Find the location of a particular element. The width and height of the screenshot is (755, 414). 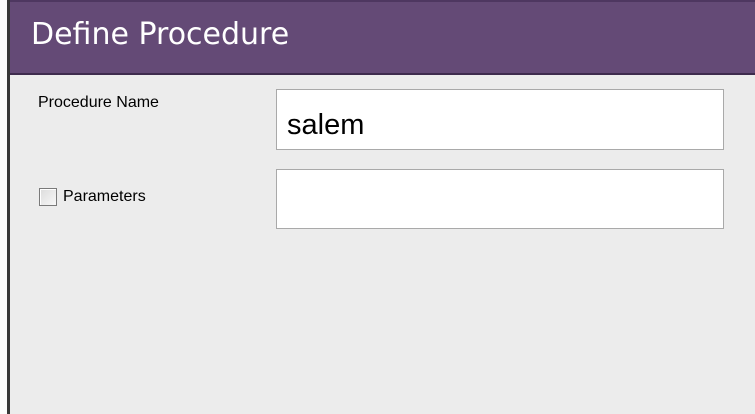

procedure-name-input is located at coordinates (500, 119).